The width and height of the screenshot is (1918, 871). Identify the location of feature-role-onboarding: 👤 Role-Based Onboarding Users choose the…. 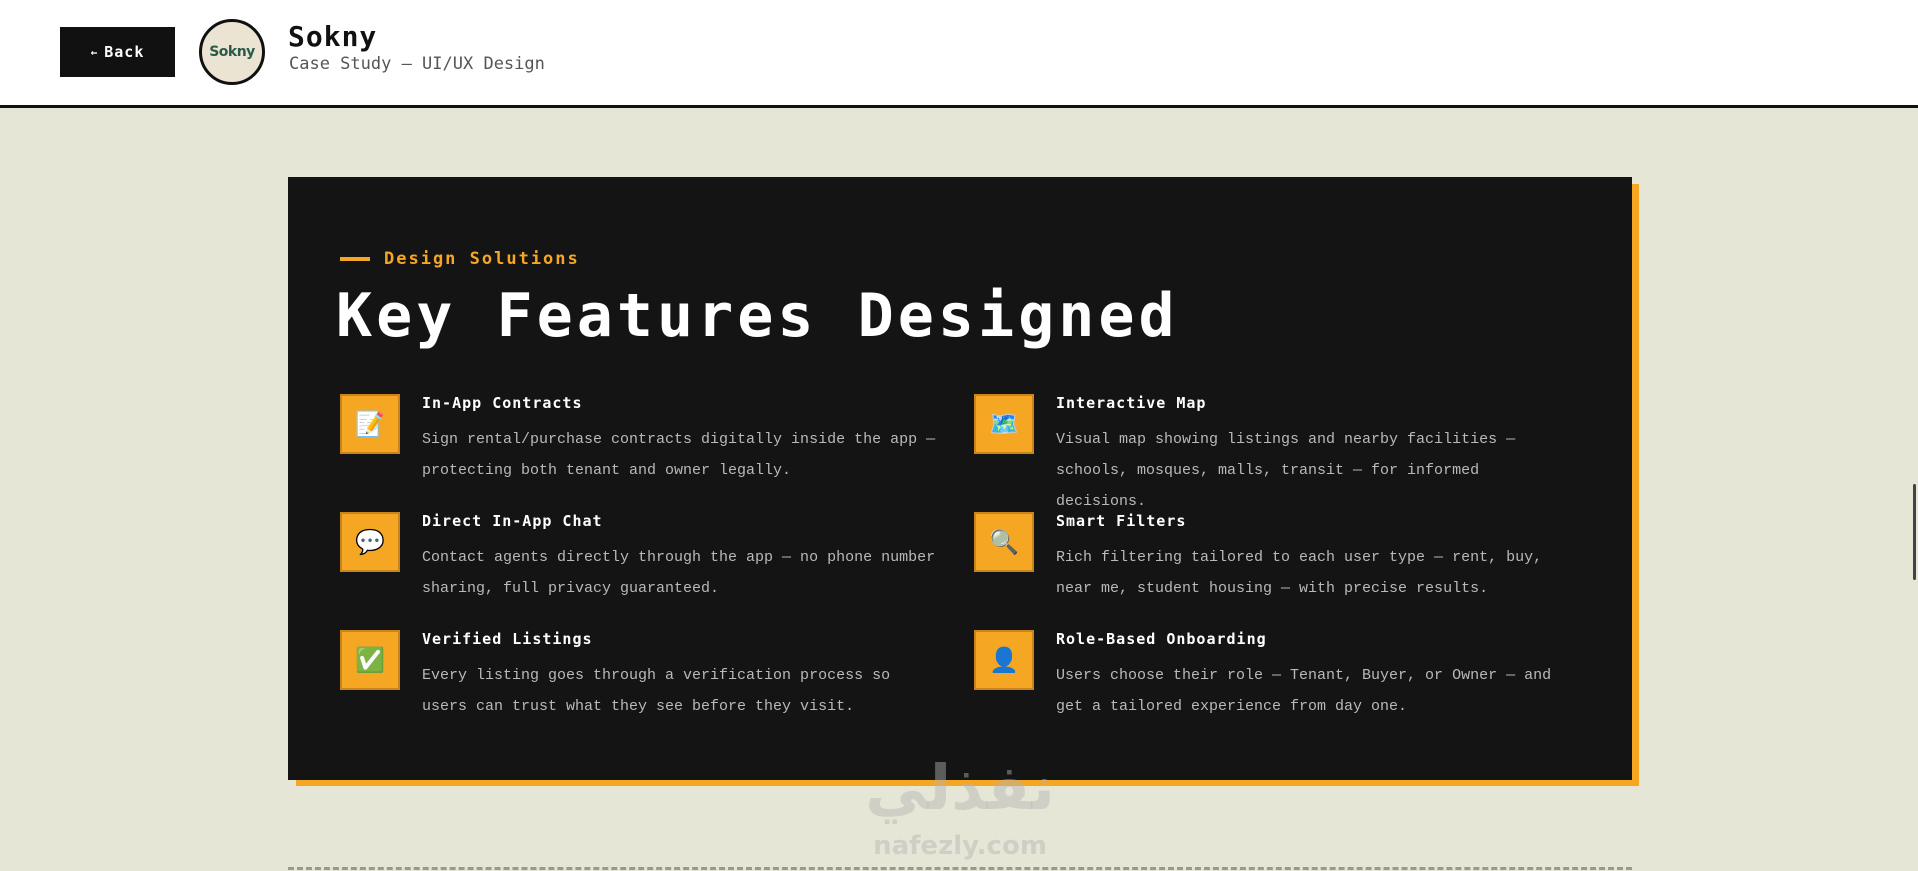
(1264, 680).